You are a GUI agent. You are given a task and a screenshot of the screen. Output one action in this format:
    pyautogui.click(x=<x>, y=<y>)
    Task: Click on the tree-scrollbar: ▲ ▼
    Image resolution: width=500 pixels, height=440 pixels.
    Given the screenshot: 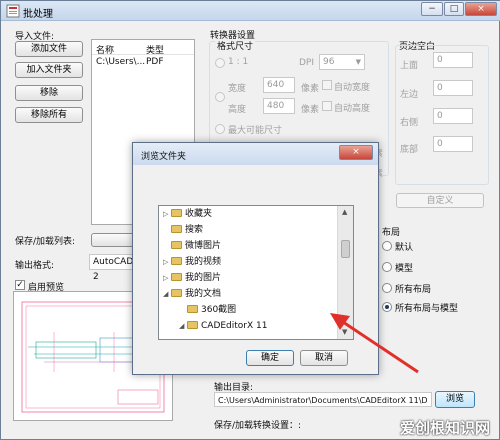 What is the action you would take?
    pyautogui.click(x=345, y=272)
    